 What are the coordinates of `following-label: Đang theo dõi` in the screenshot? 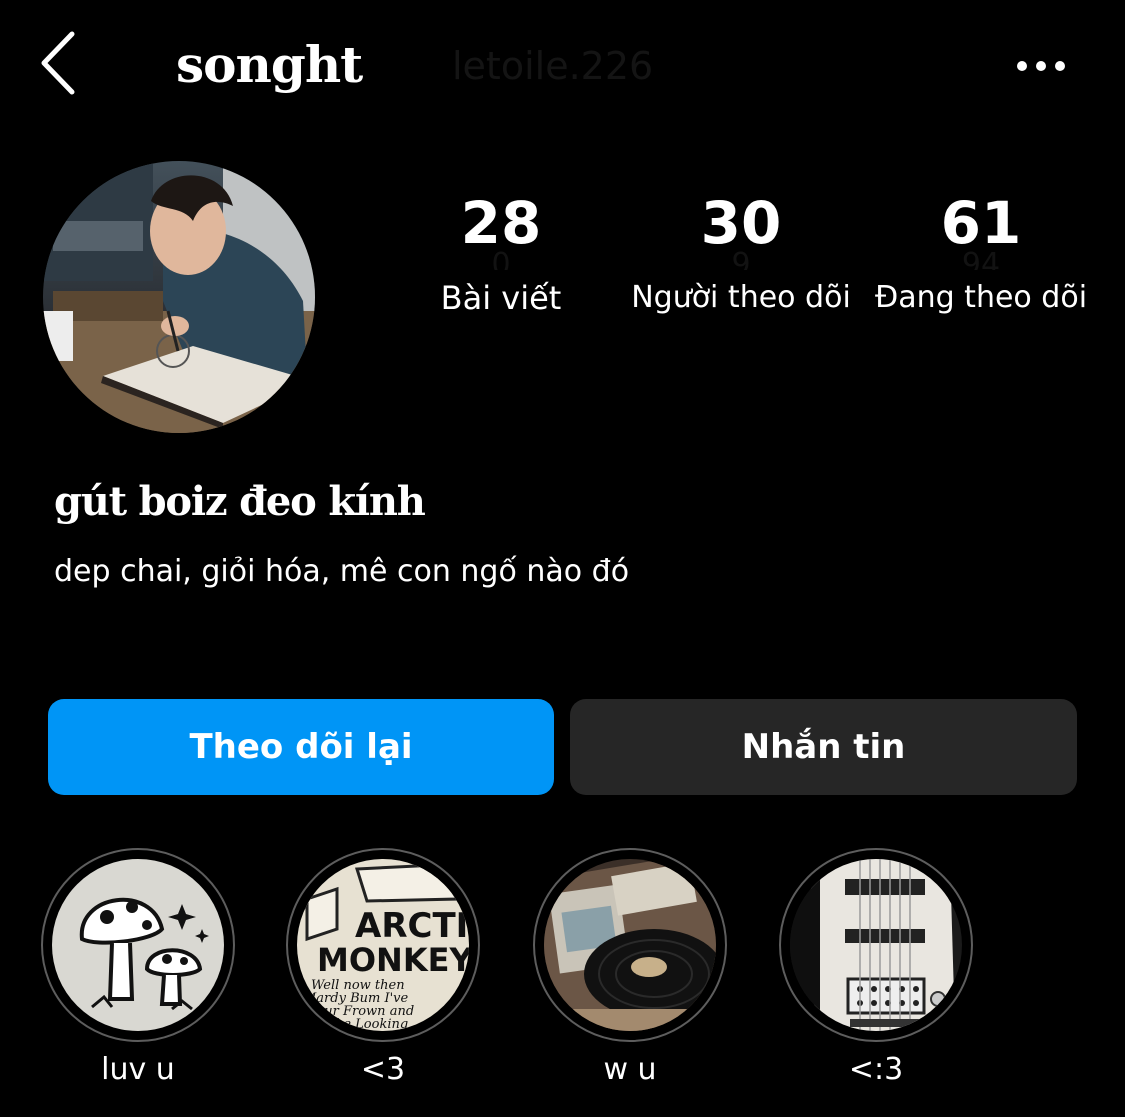 It's located at (981, 297).